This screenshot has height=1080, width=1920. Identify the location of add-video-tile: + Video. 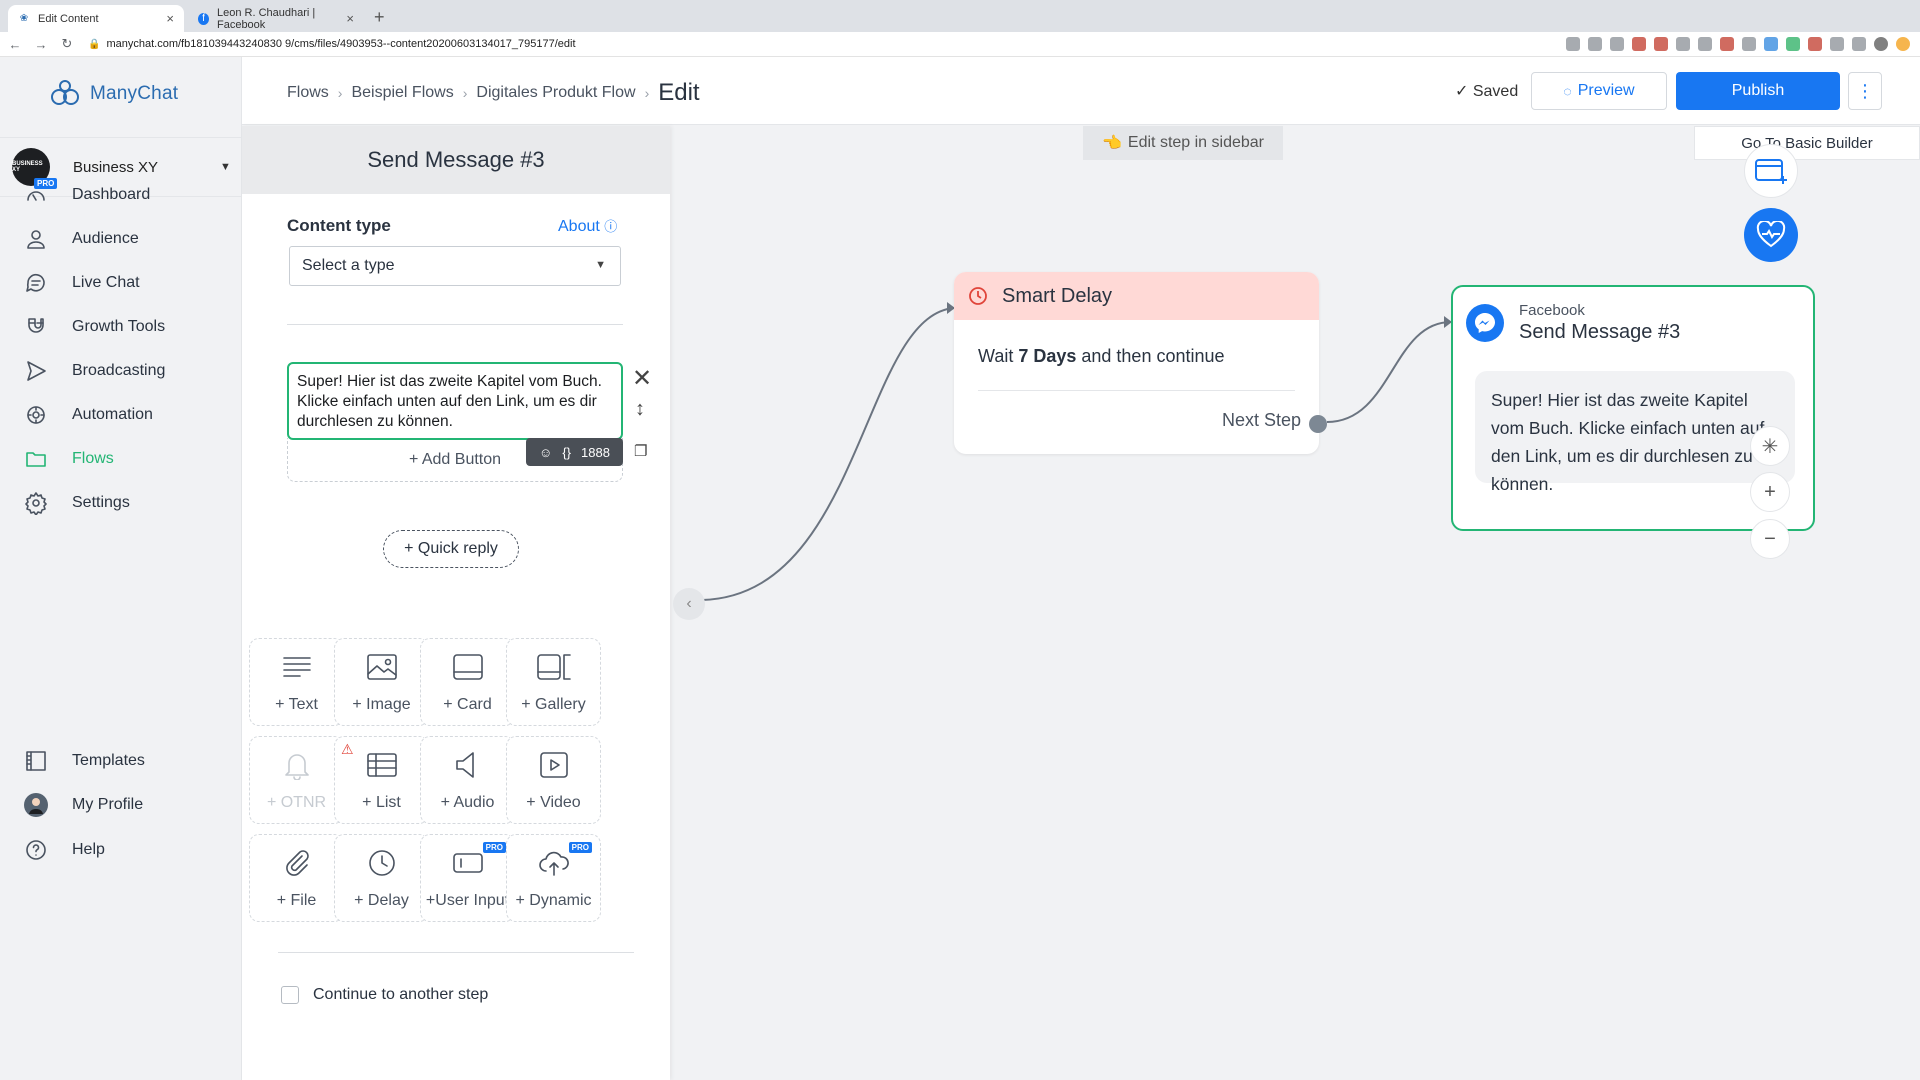
(553, 780).